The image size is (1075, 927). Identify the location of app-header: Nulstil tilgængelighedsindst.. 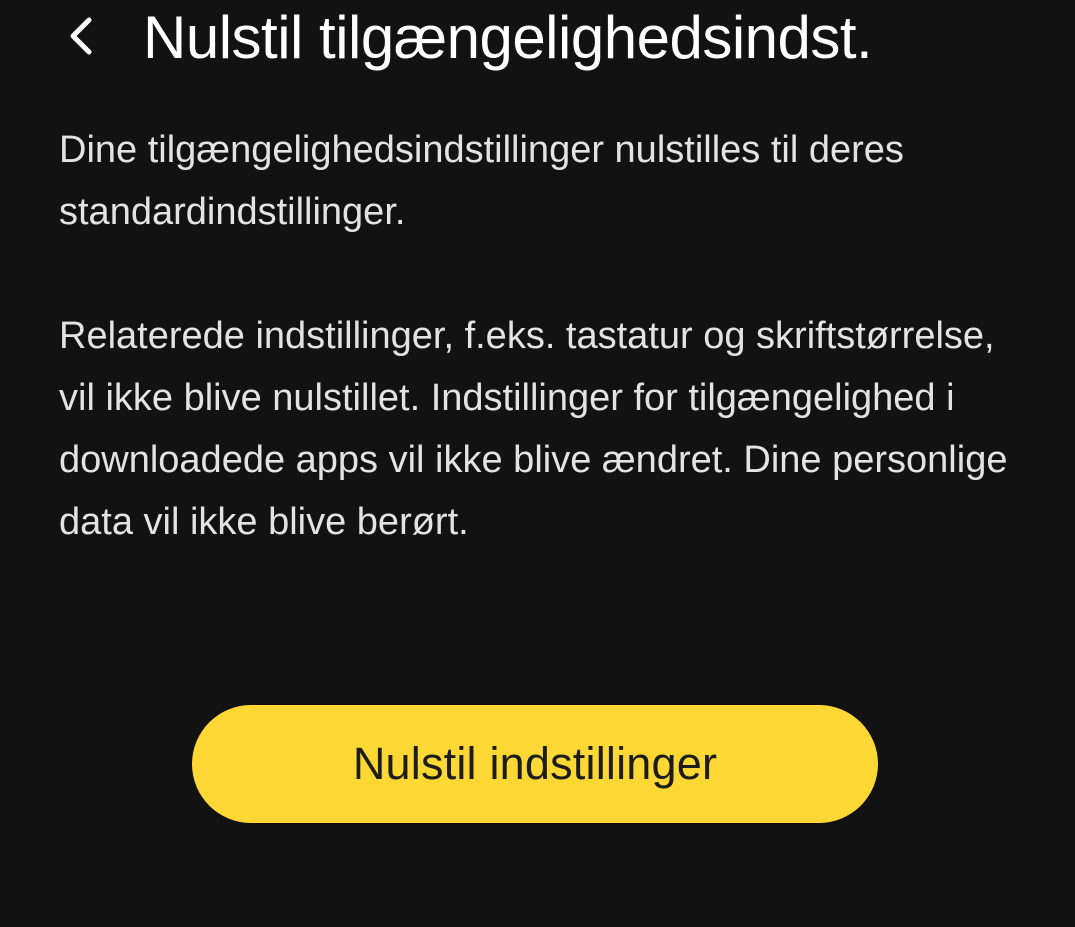
(537, 40).